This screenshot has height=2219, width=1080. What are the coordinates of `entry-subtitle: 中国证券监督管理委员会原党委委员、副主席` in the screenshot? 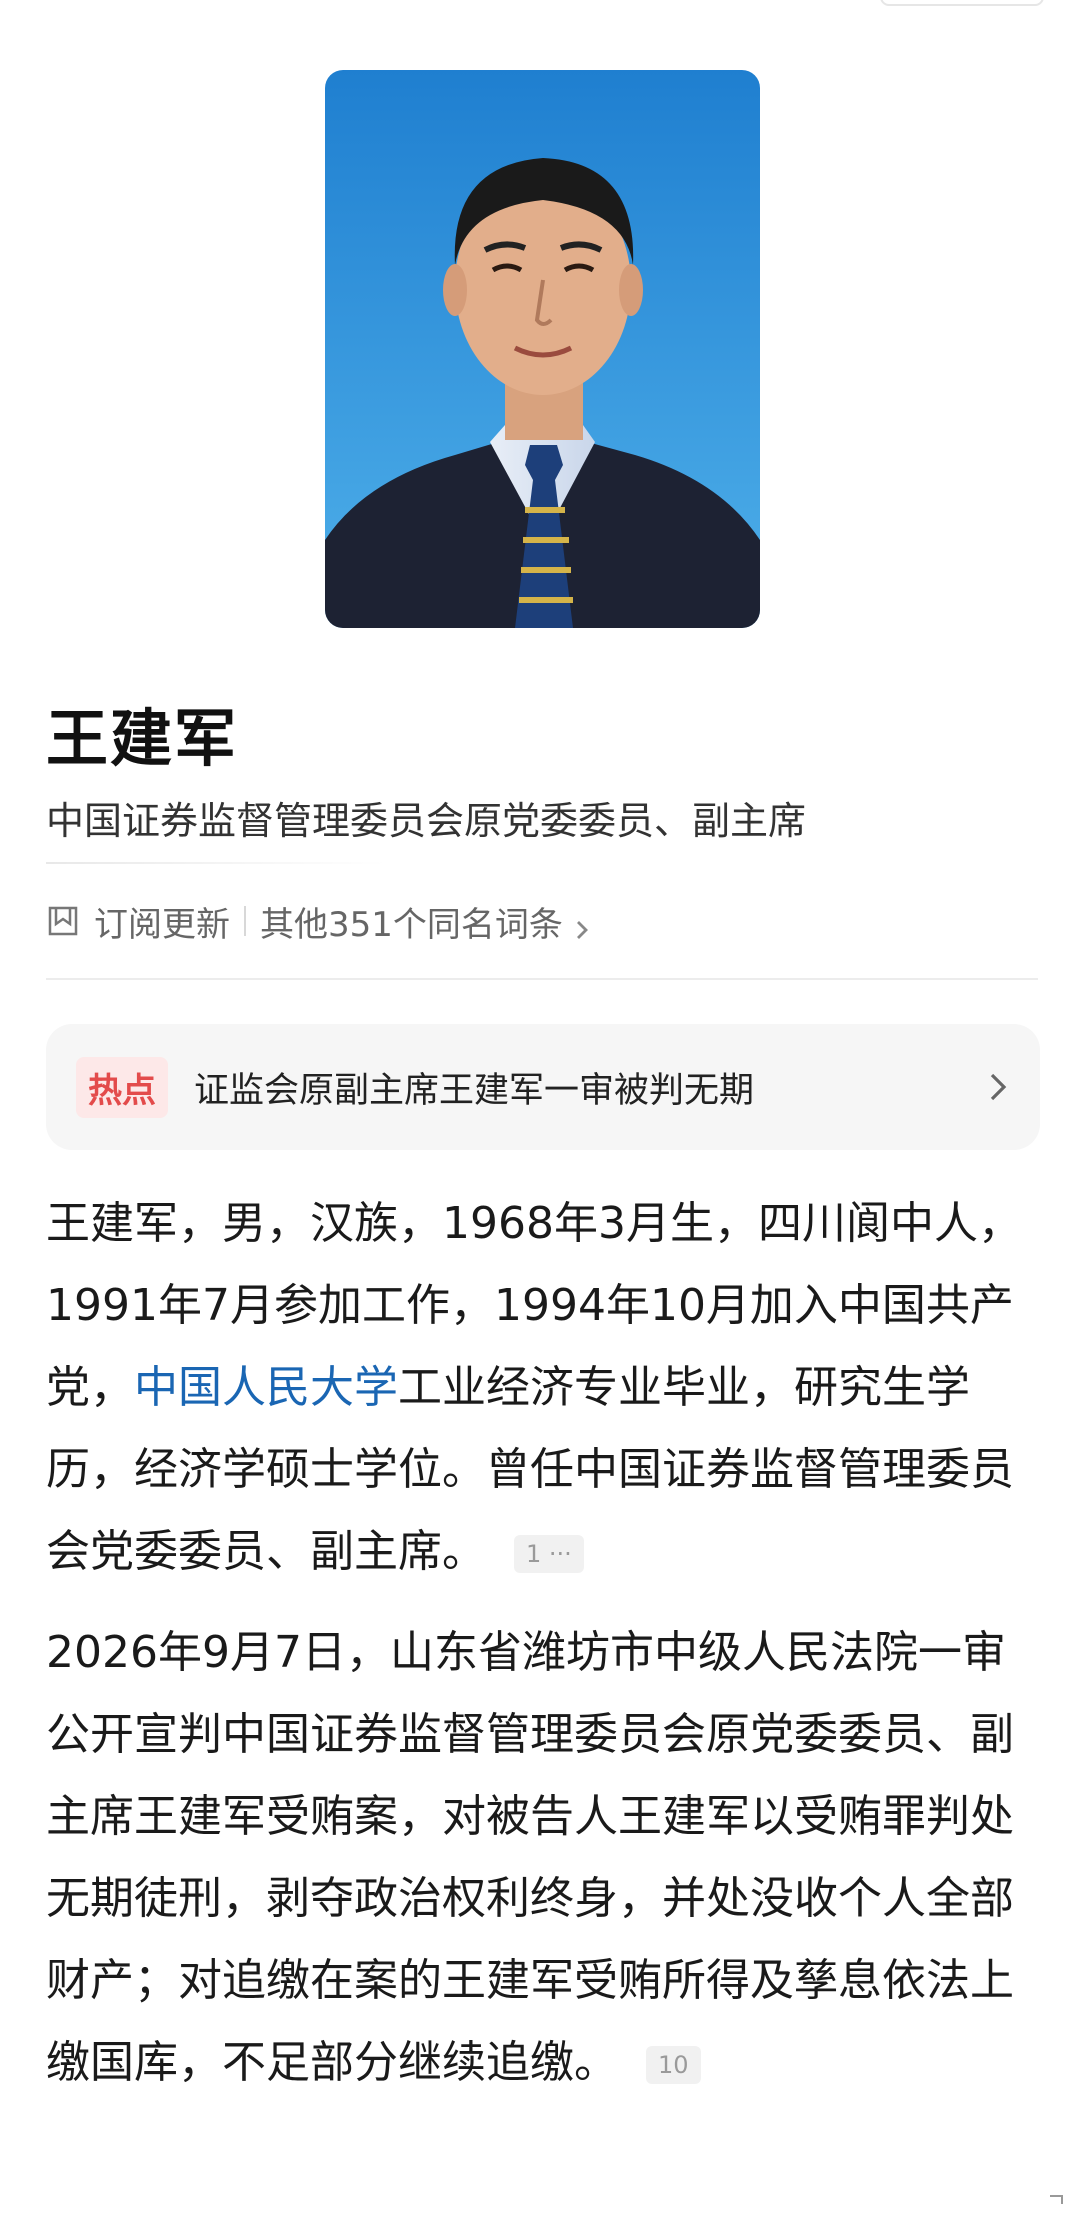 It's located at (426, 821).